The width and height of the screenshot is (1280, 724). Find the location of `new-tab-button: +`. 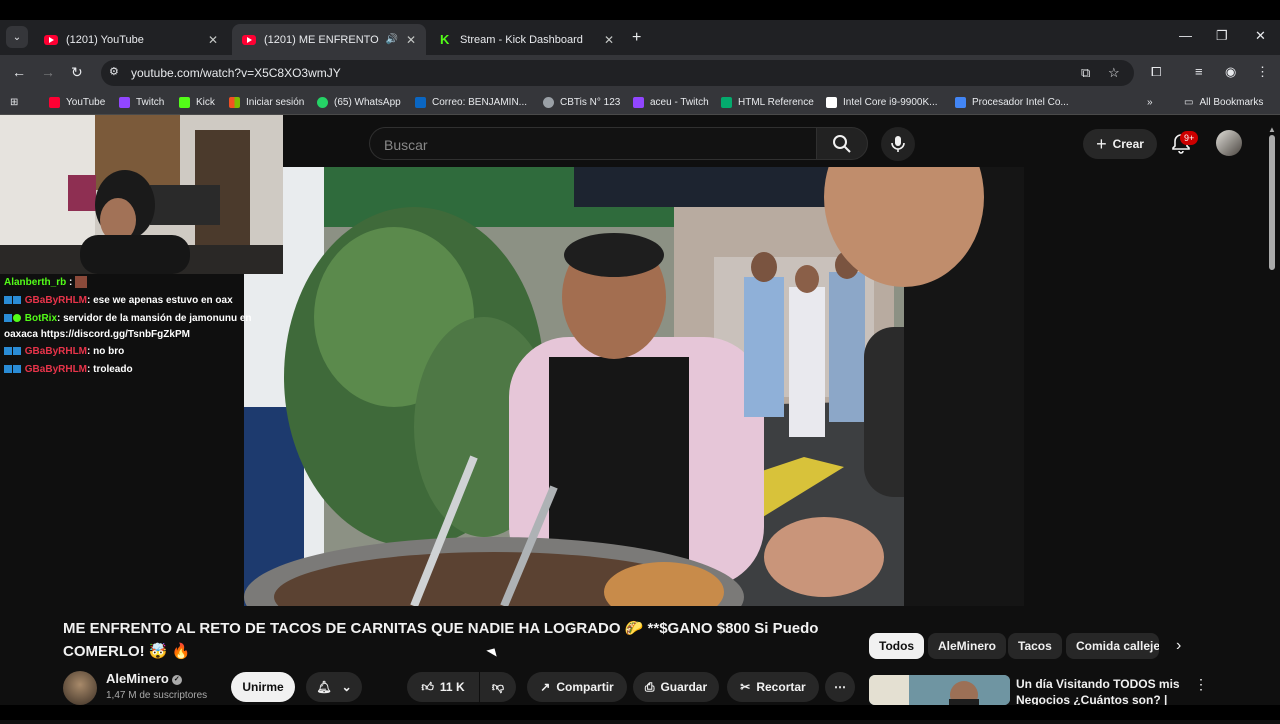

new-tab-button: + is located at coordinates (636, 38).